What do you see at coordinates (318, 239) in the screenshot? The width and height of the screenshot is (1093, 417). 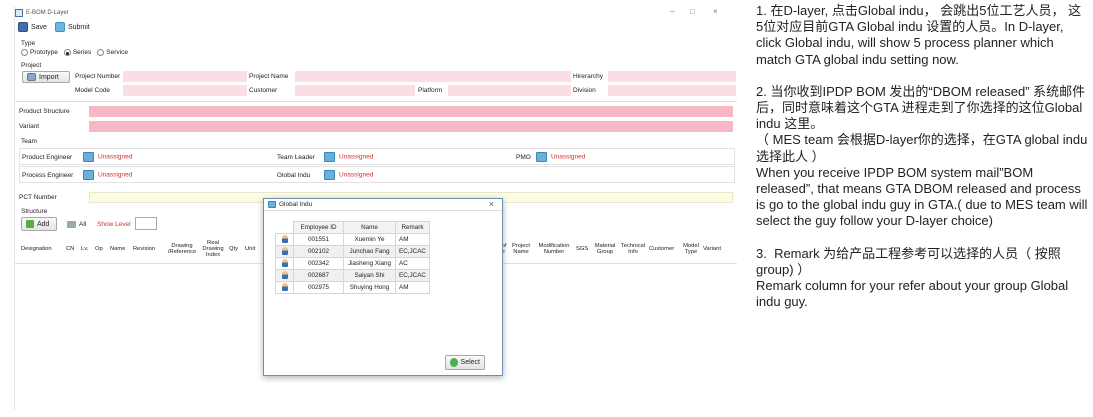 I see `employee-id: 001551` at bounding box center [318, 239].